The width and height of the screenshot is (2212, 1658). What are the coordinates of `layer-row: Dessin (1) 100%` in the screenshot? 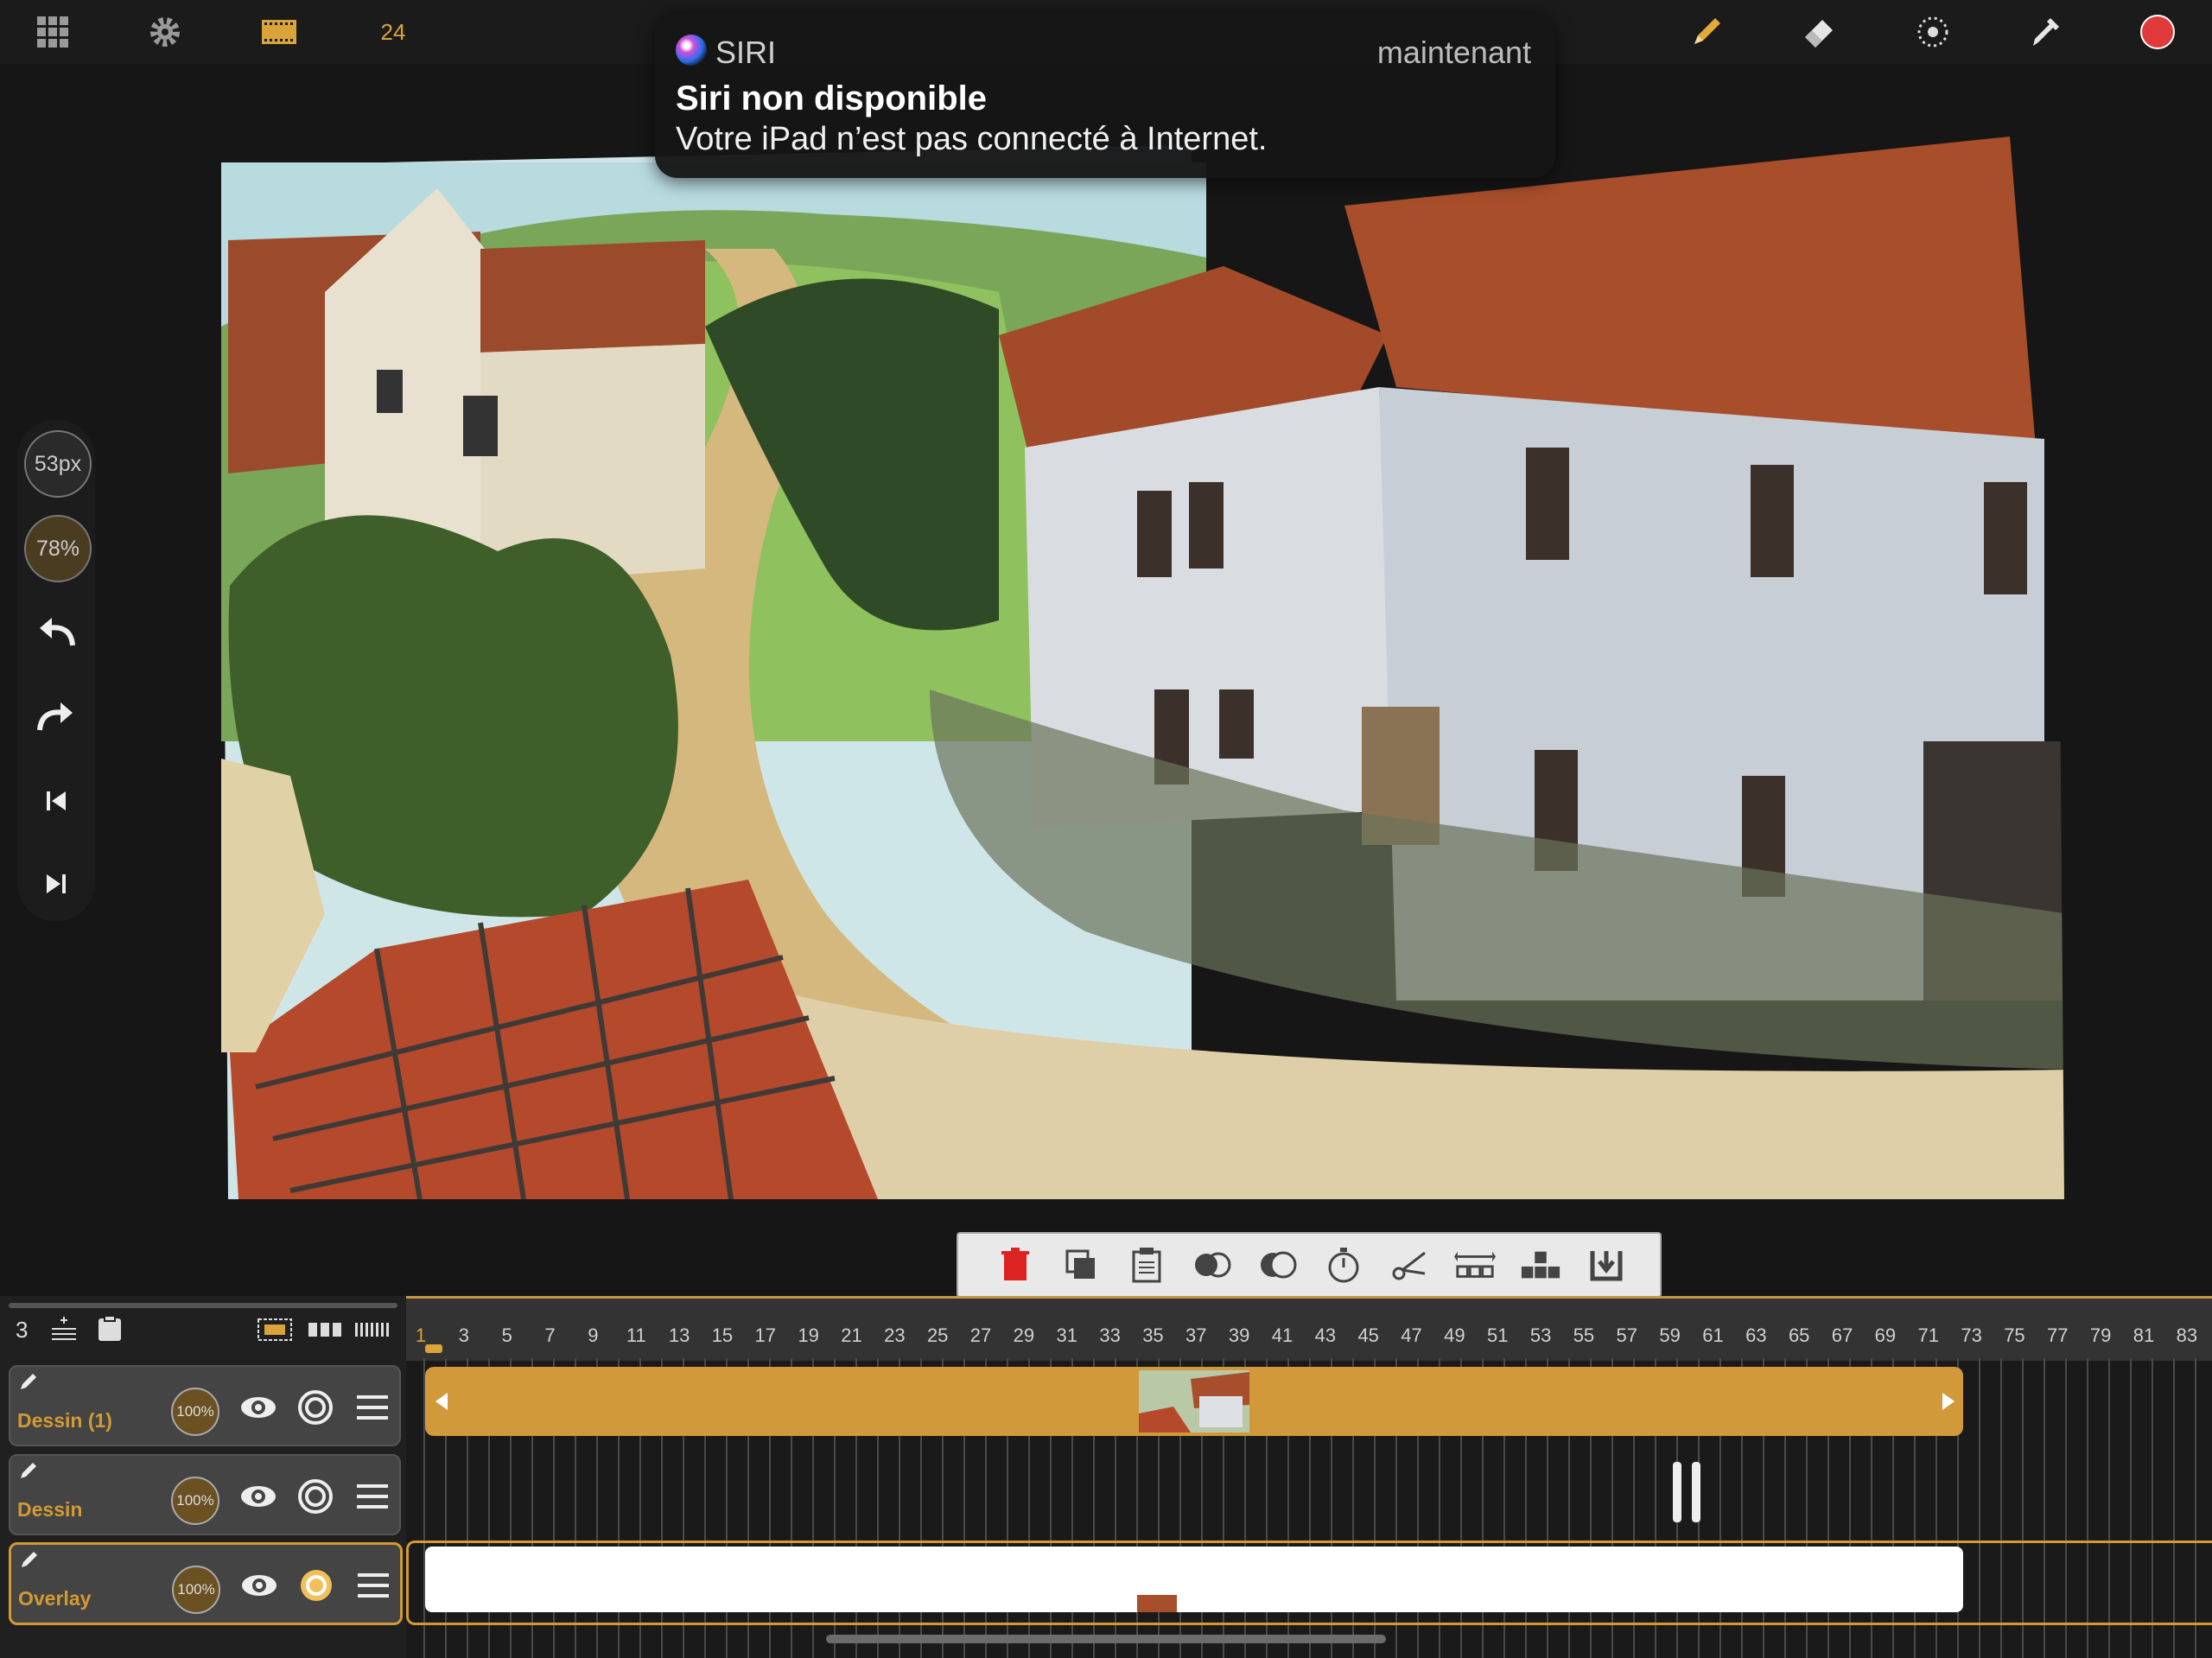 It's located at (205, 1405).